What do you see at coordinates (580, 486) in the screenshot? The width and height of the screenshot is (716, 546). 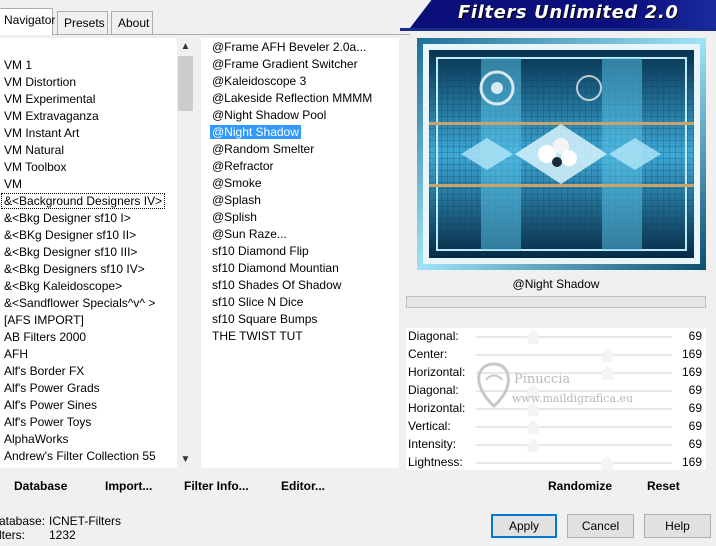 I see `randomize-button: Randomize` at bounding box center [580, 486].